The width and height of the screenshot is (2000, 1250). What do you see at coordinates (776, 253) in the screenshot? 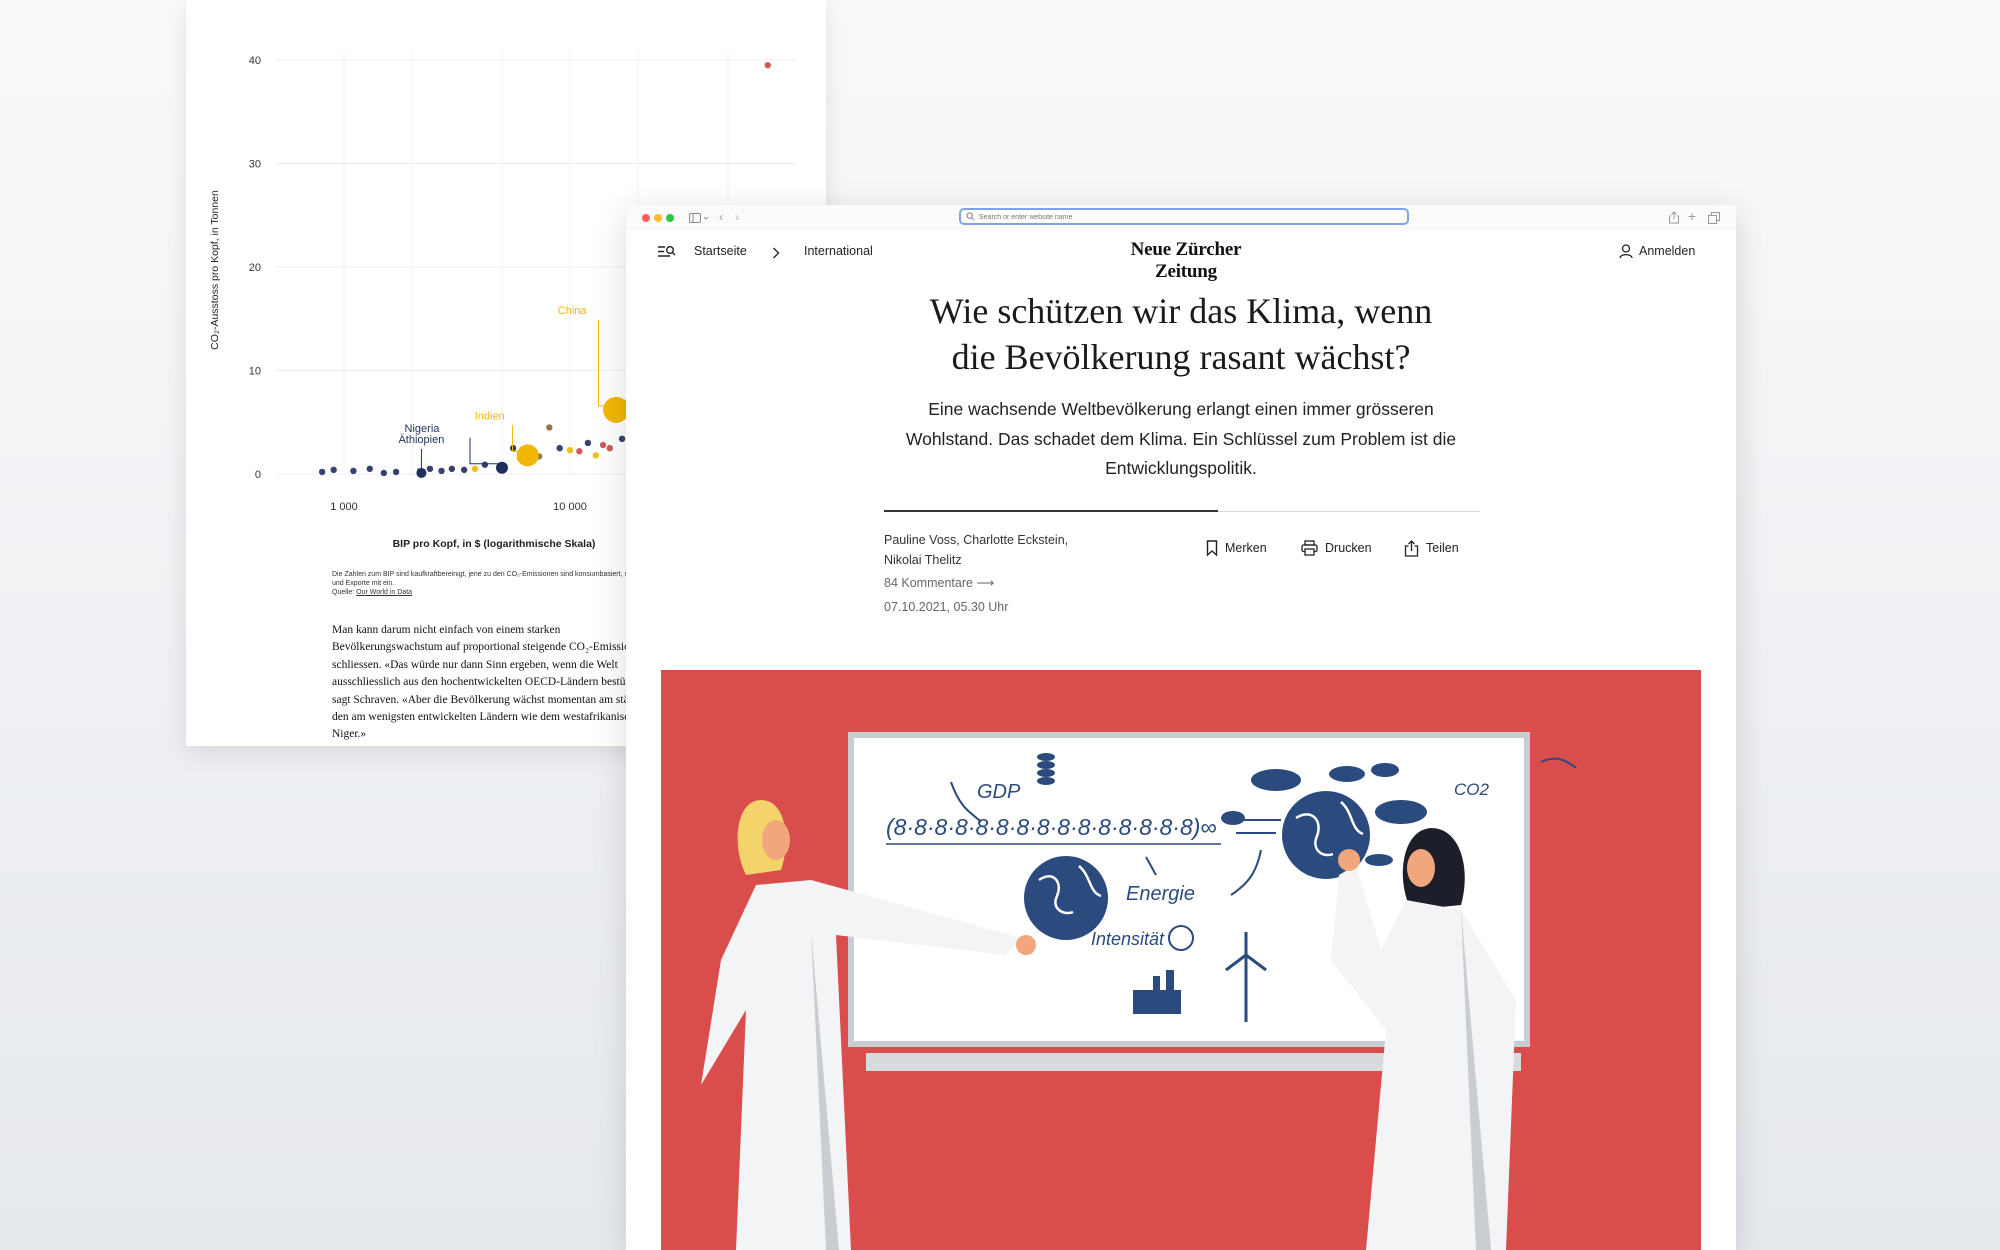
I see `chevron-right-icon` at bounding box center [776, 253].